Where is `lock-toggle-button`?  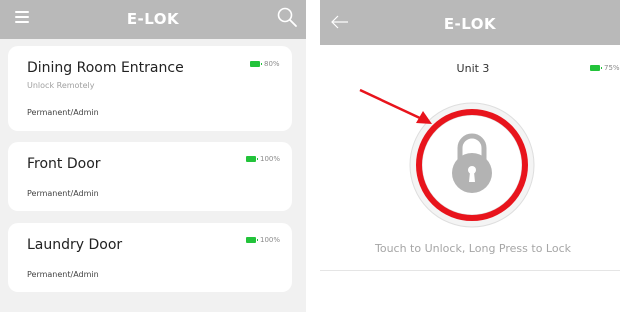
lock-toggle-button is located at coordinates (472, 165).